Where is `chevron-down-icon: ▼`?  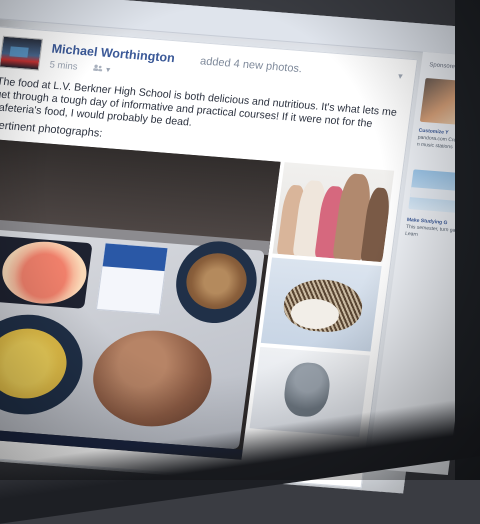 chevron-down-icon: ▼ is located at coordinates (108, 70).